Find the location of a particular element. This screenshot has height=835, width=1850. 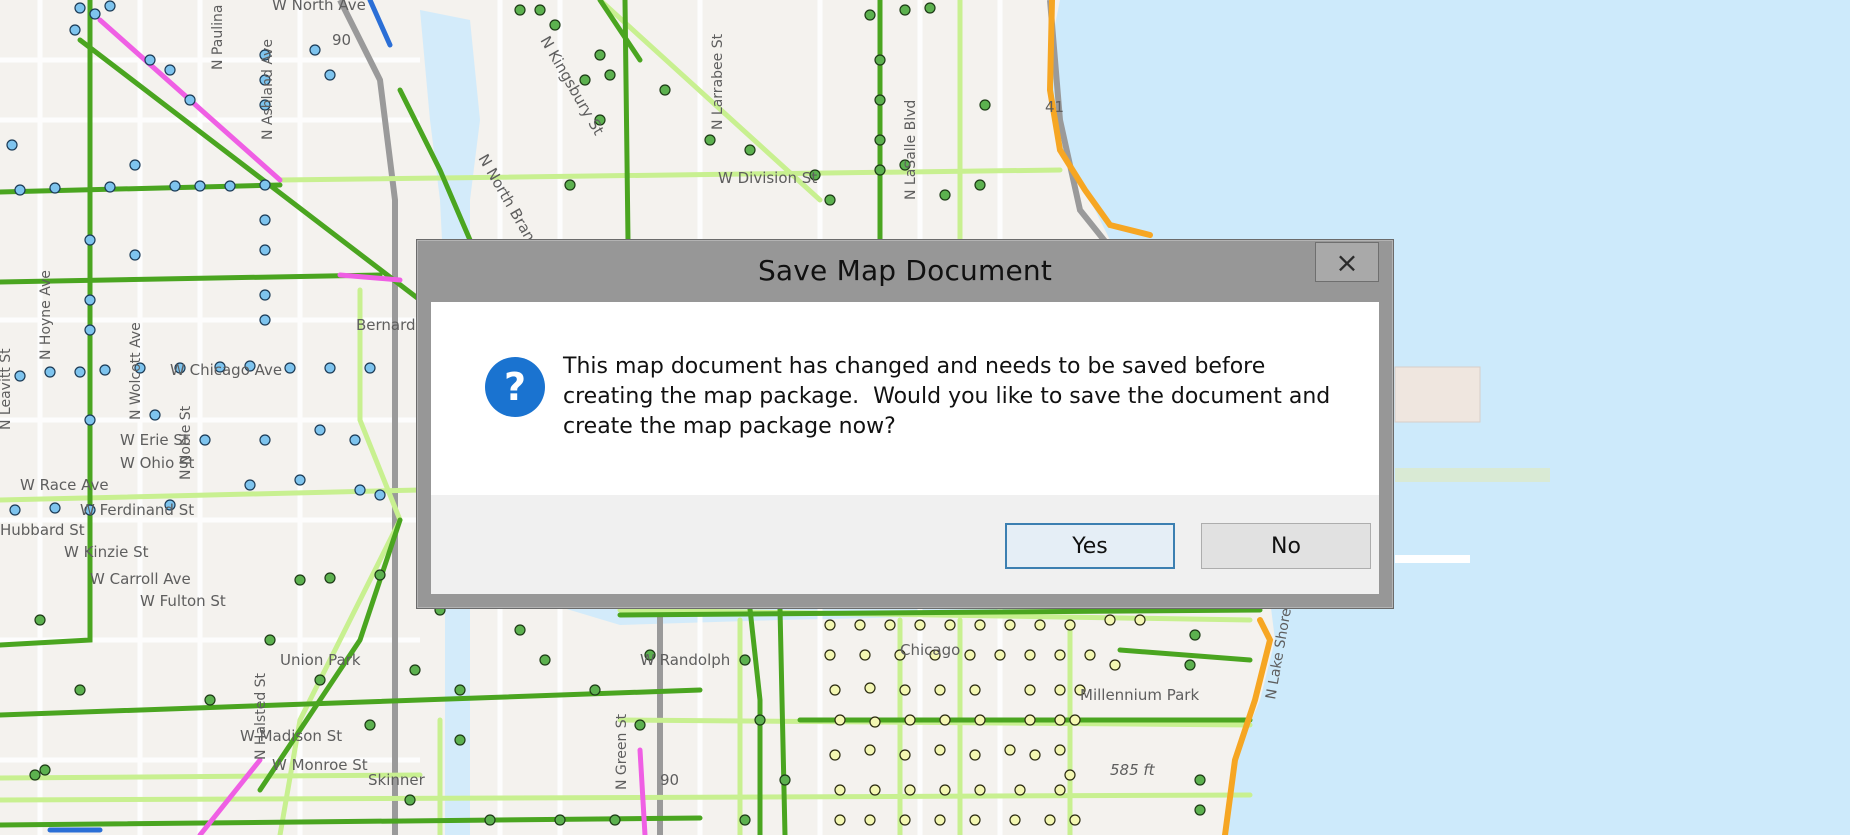

pier-strip is located at coordinates (1472, 475).